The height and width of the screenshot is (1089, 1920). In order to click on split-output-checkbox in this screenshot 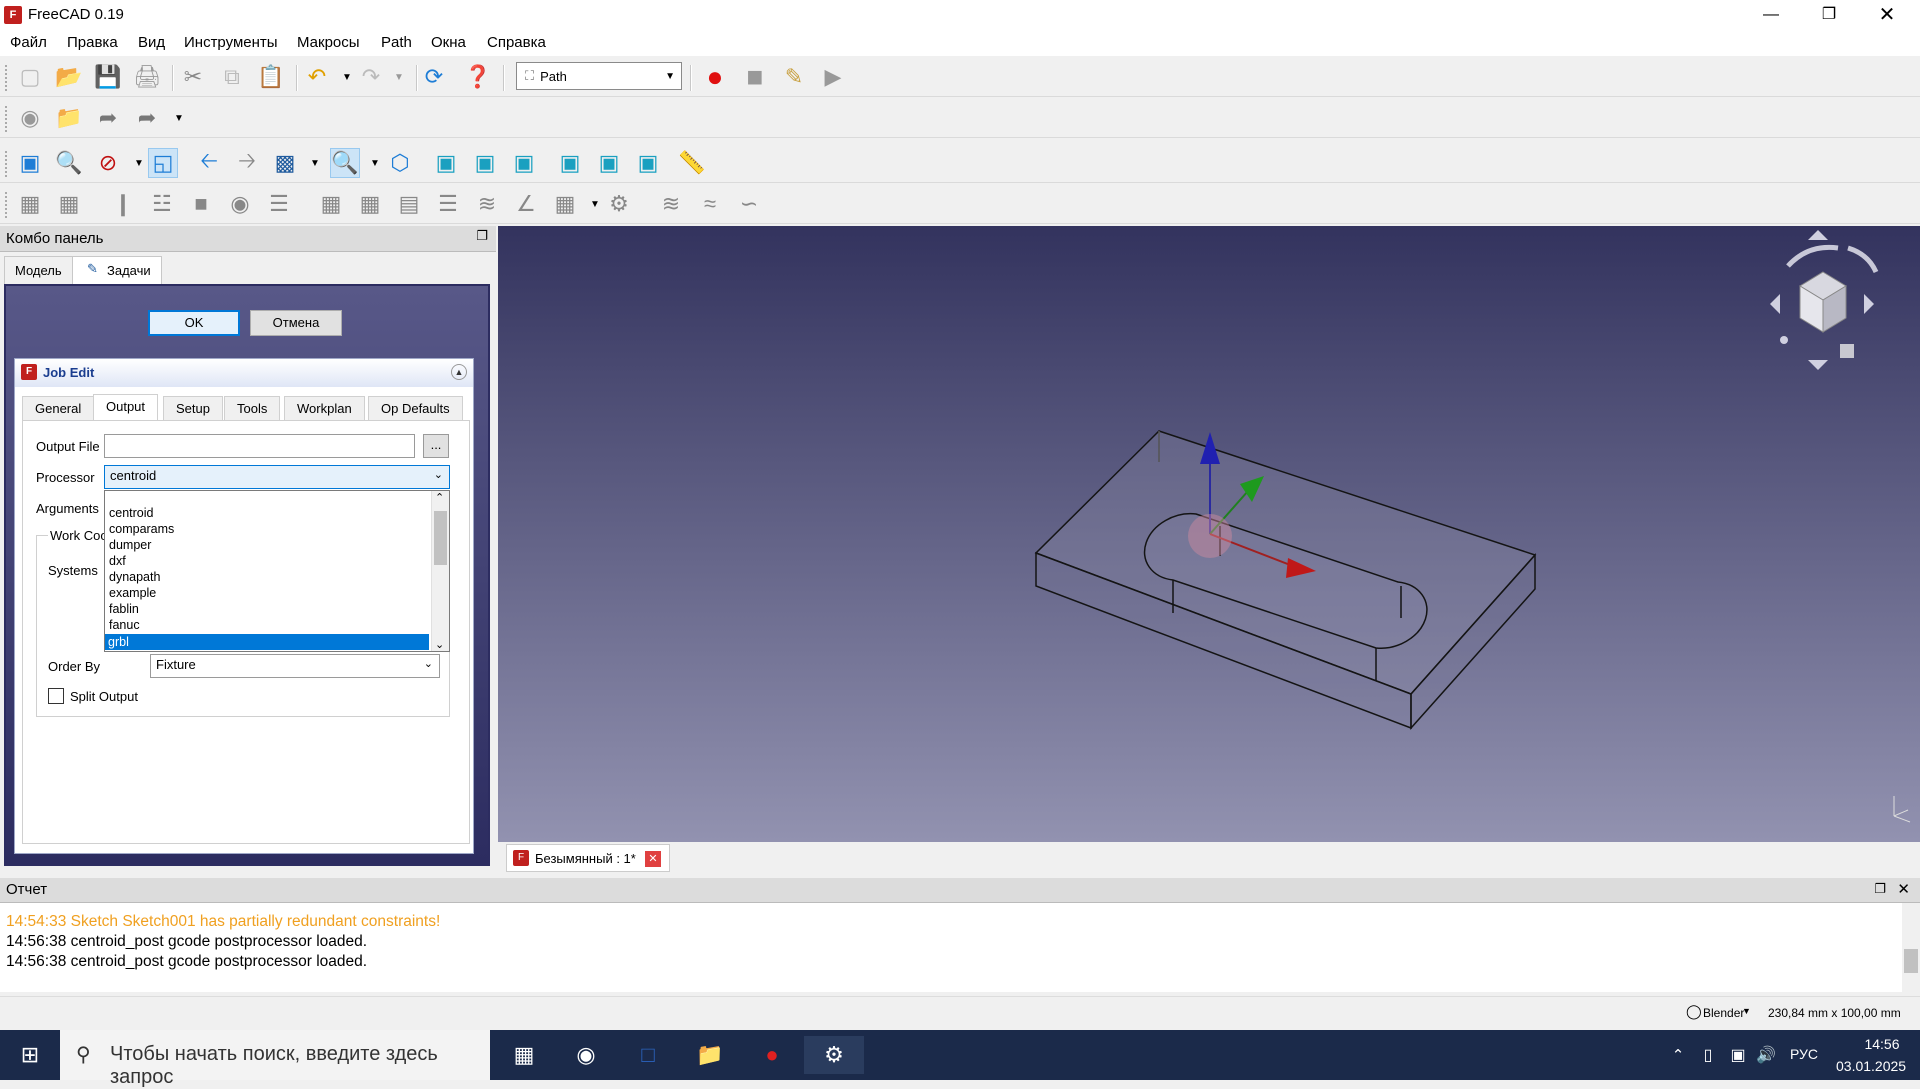, I will do `click(56, 696)`.